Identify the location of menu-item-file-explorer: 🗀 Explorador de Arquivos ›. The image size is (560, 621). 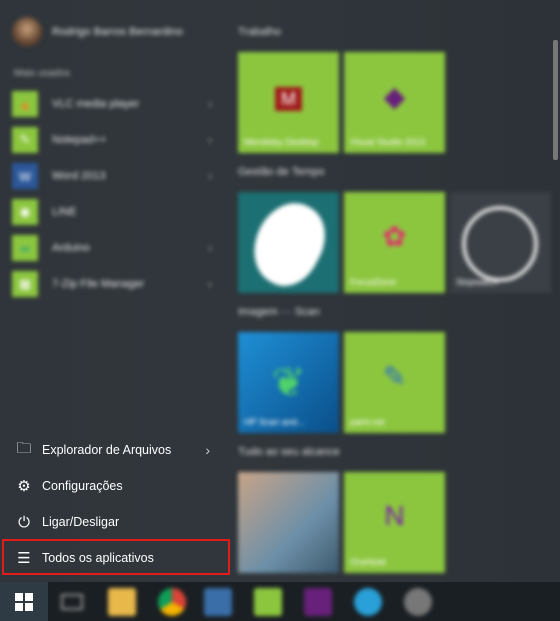
(118, 450).